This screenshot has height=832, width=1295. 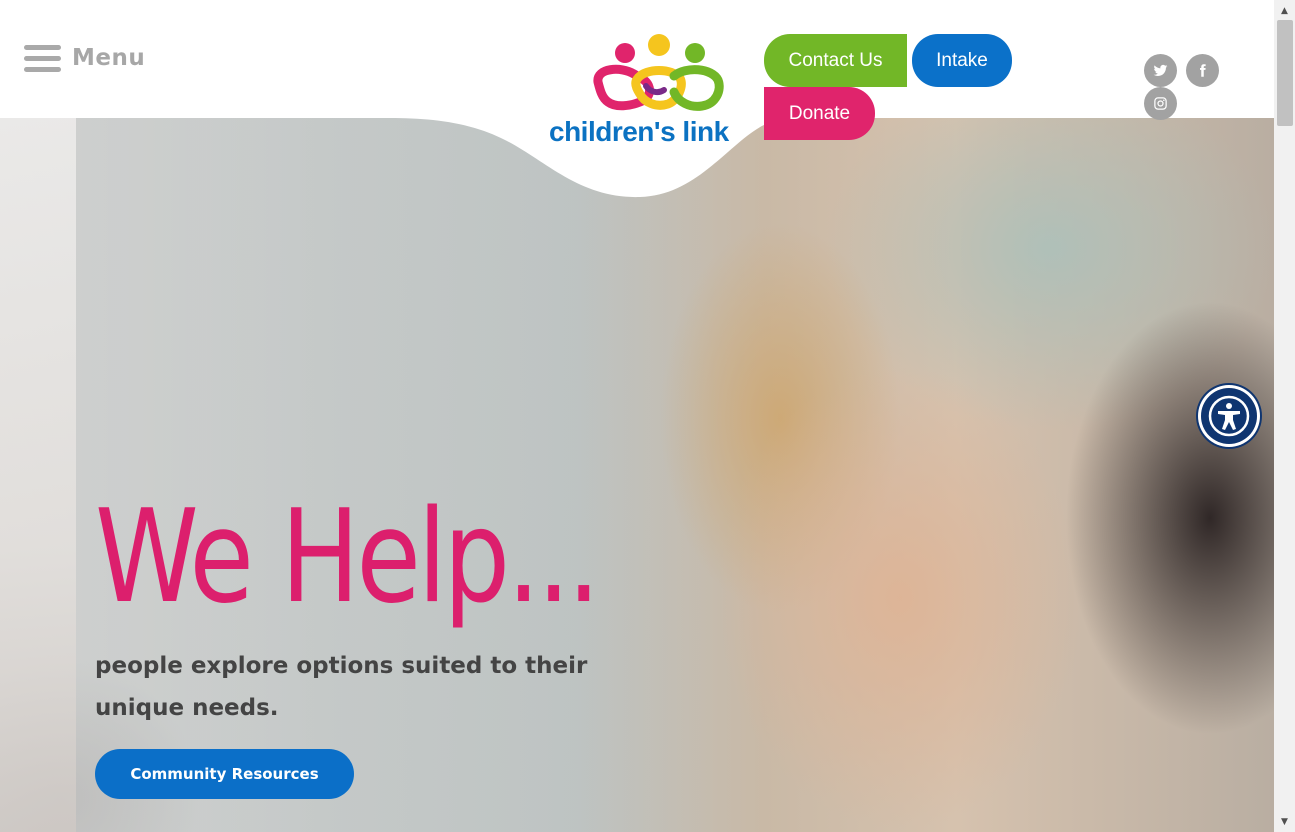 What do you see at coordinates (109, 58) in the screenshot?
I see `menu-label: Menu` at bounding box center [109, 58].